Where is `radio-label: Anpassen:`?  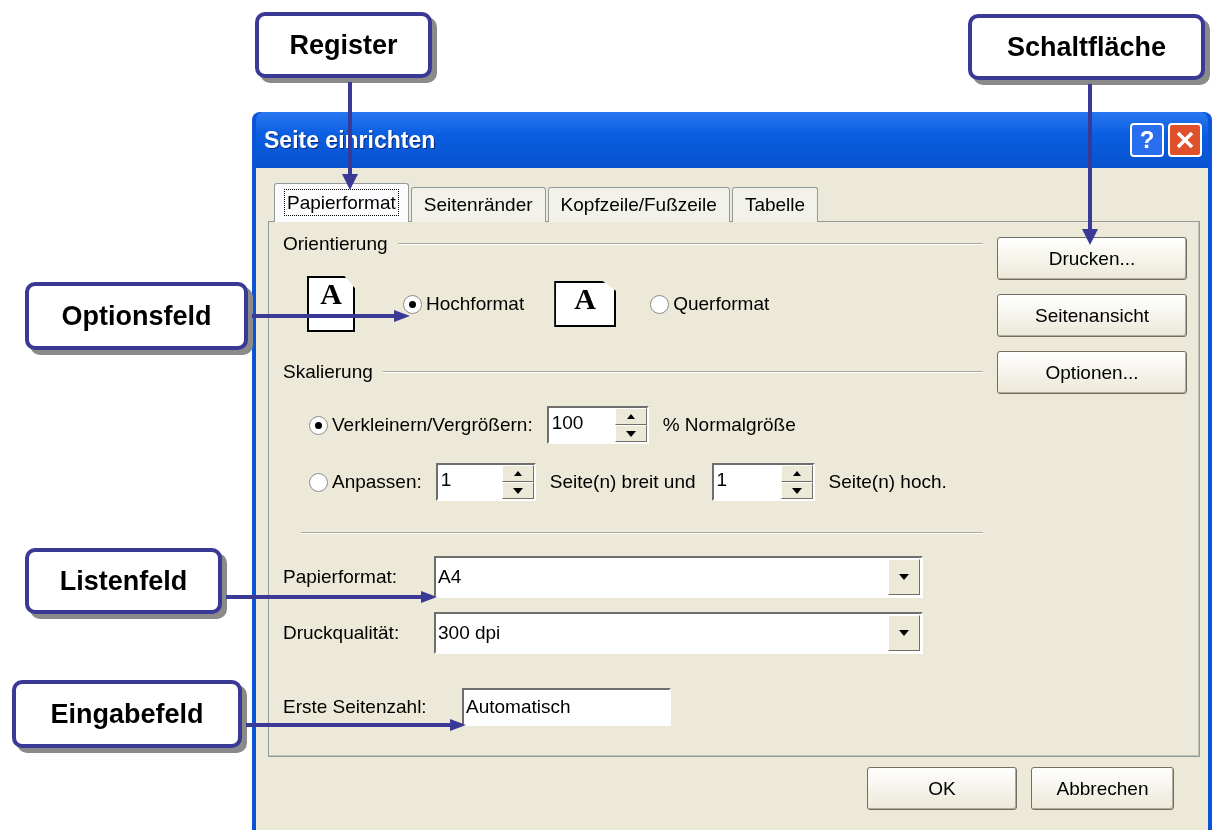
radio-label: Anpassen: is located at coordinates (377, 482).